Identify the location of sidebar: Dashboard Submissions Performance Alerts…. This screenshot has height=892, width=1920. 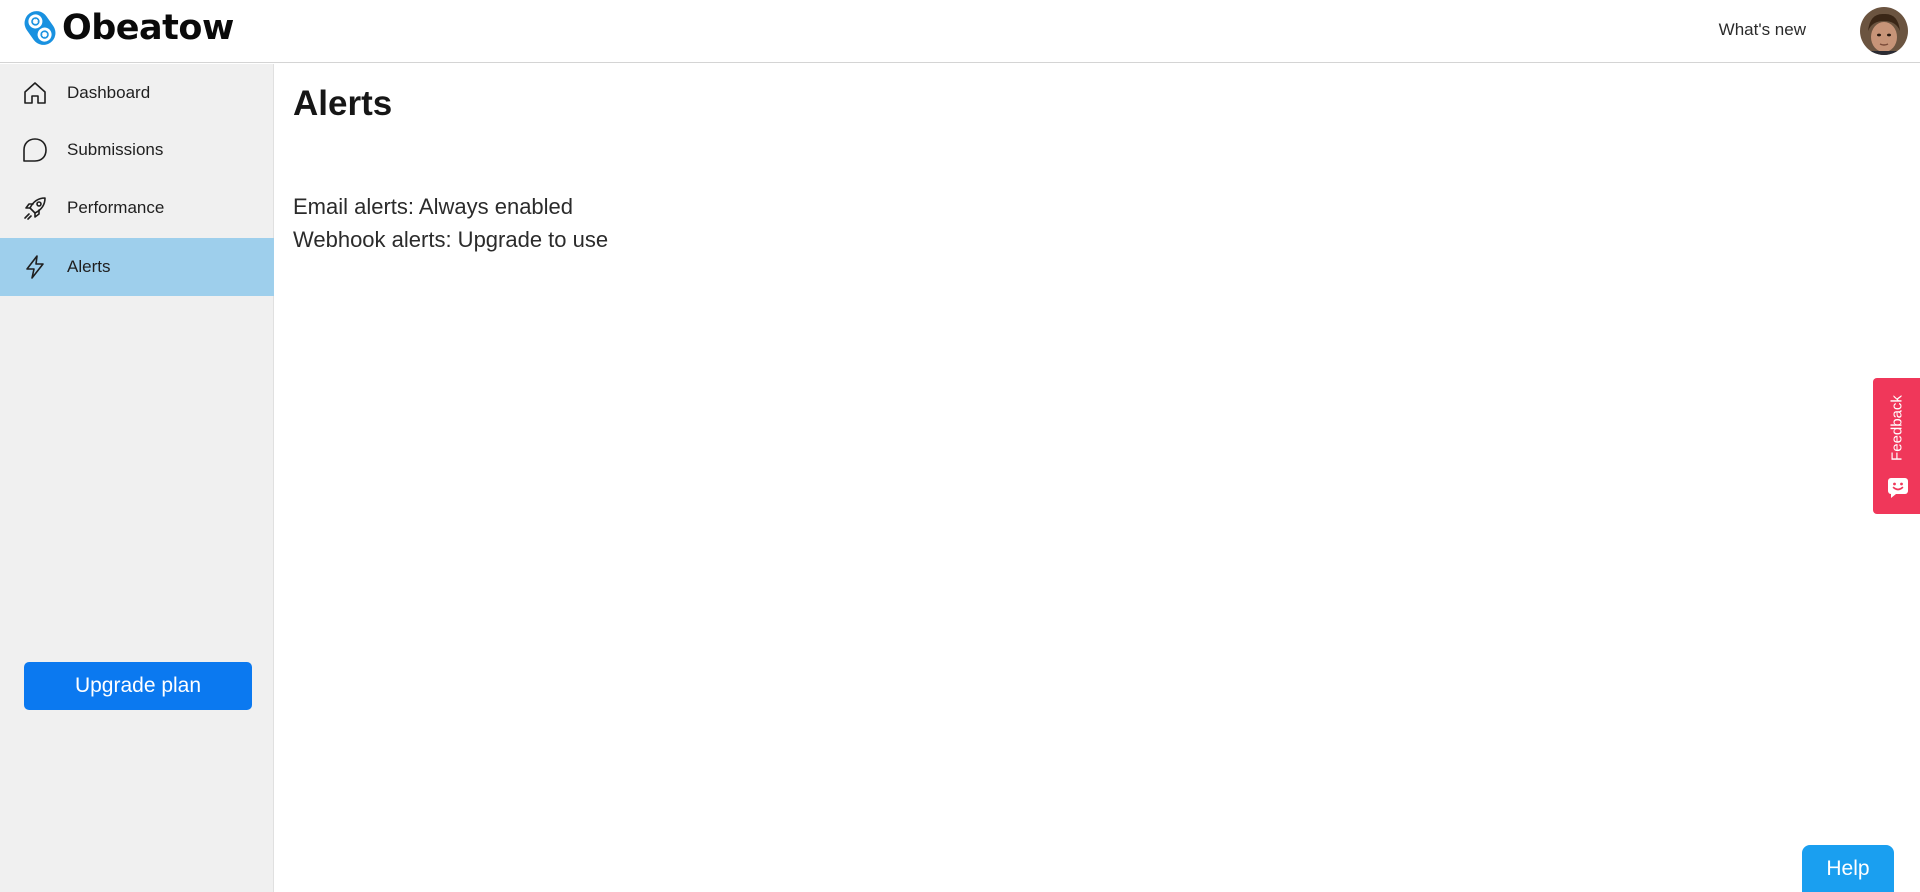
(137, 478).